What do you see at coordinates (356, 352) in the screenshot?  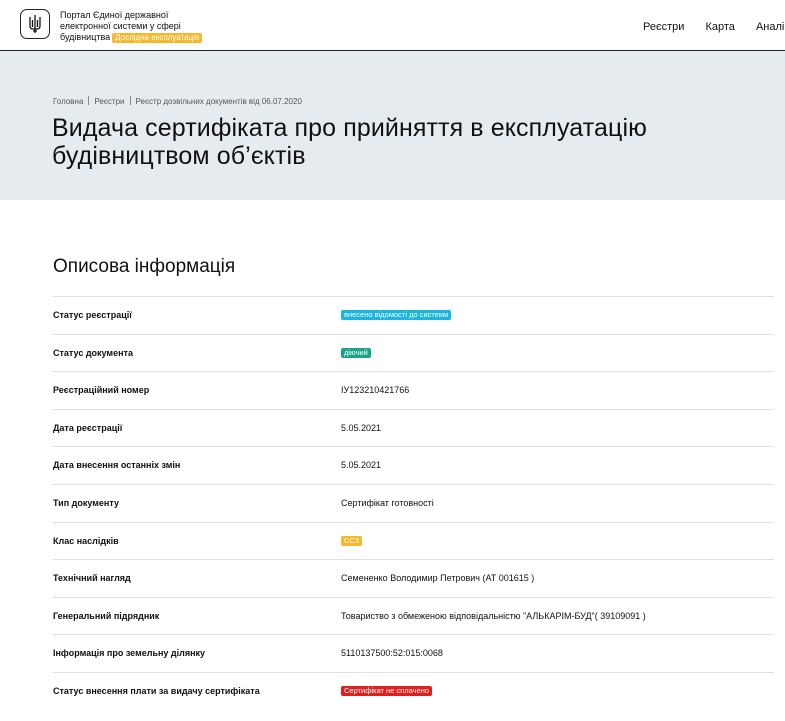 I see `status-badge: діючий` at bounding box center [356, 352].